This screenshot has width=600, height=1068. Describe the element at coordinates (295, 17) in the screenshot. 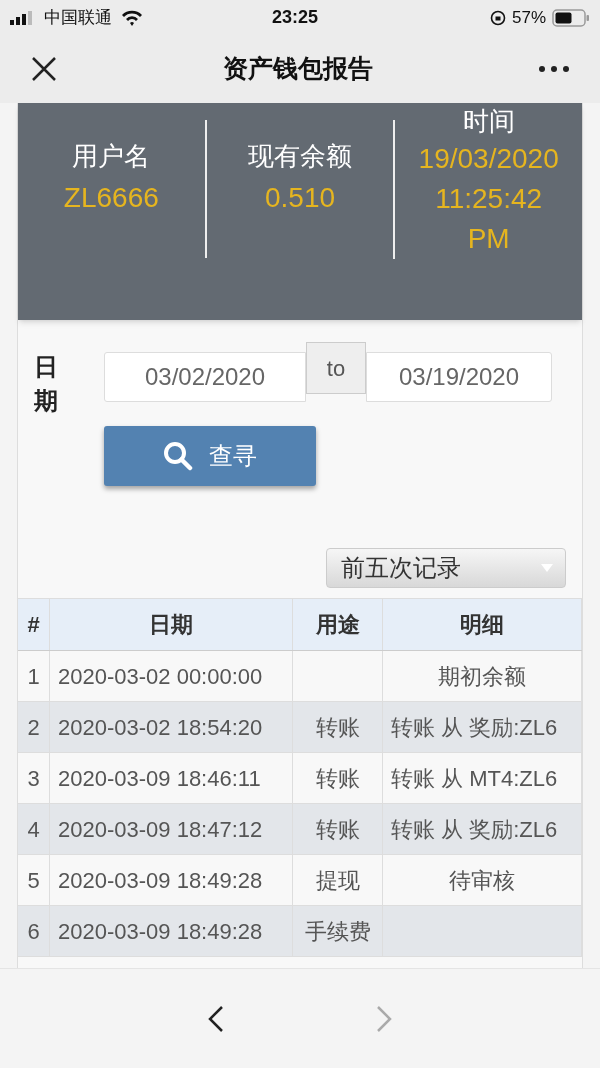

I see `clock-time: 23:25` at that location.